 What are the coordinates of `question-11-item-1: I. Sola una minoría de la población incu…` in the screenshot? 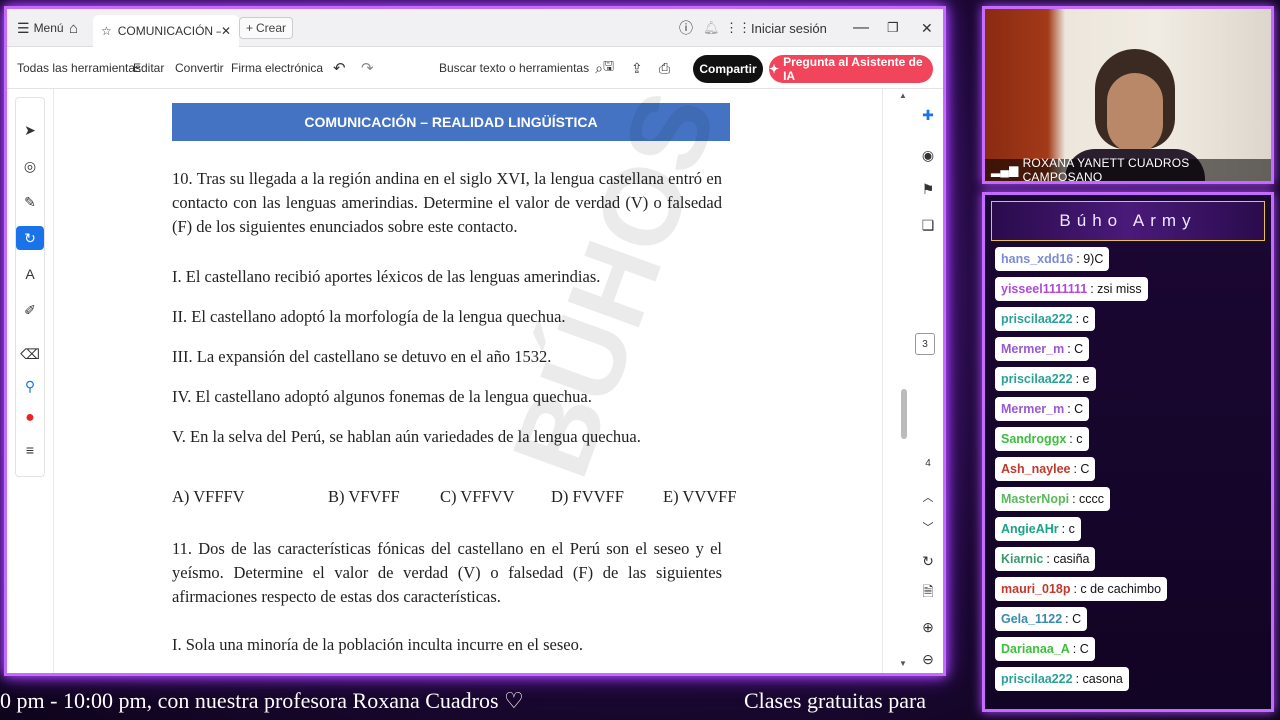 It's located at (377, 644).